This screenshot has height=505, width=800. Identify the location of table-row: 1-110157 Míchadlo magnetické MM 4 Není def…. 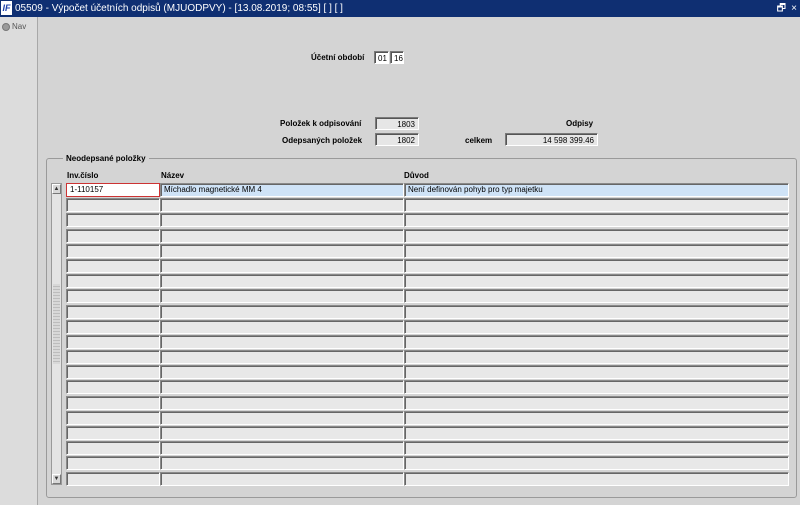
(427, 190).